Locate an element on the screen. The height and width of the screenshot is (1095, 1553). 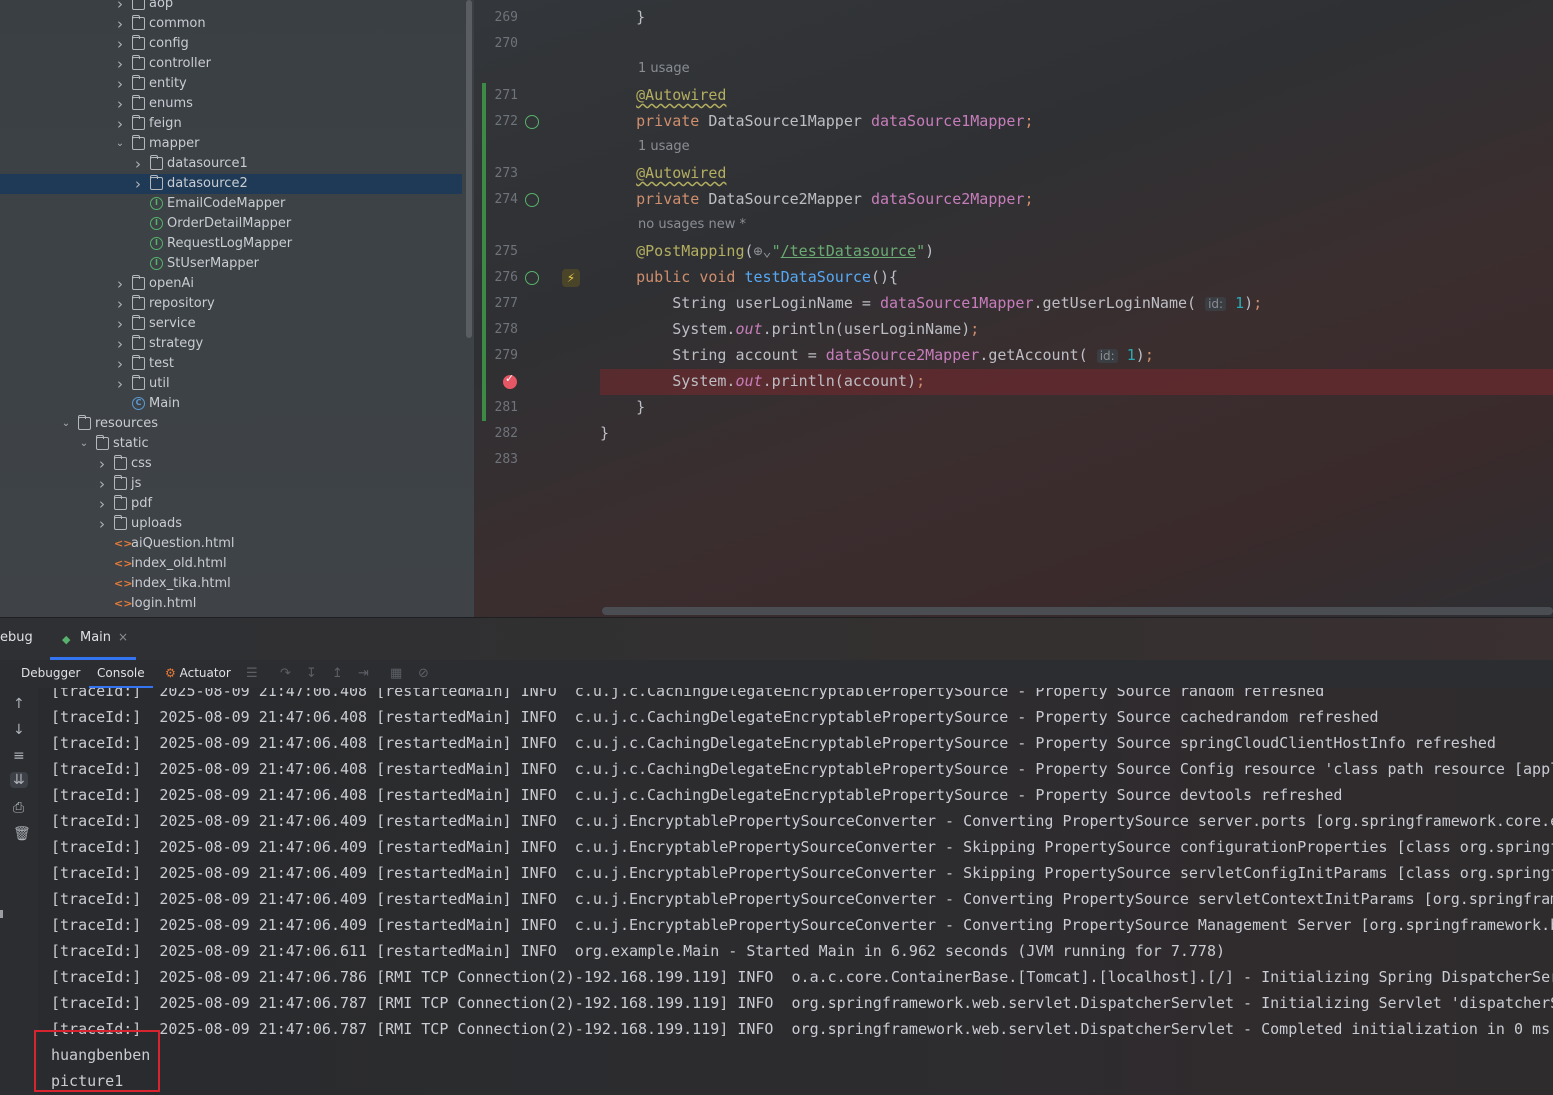
soft-wrap-icon: ≡ is located at coordinates (19, 756).